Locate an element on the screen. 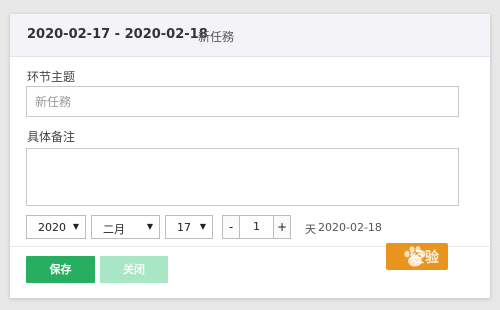  day-select: 17 ▼ is located at coordinates (189, 227).